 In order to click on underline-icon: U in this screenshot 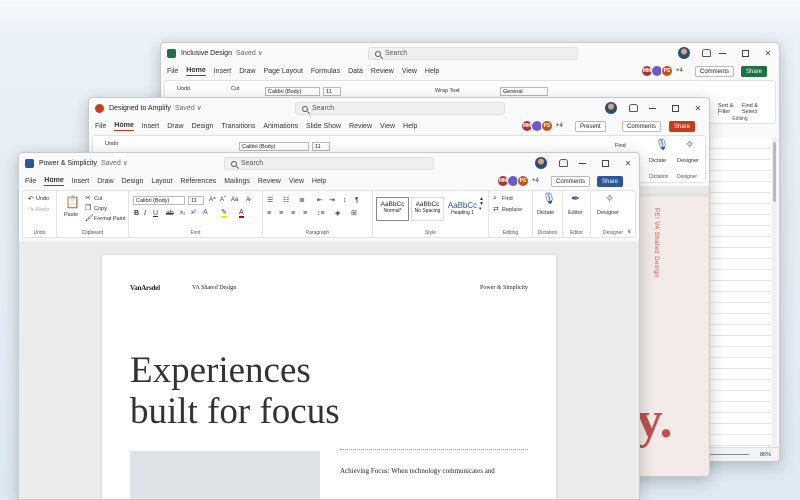, I will do `click(155, 213)`.